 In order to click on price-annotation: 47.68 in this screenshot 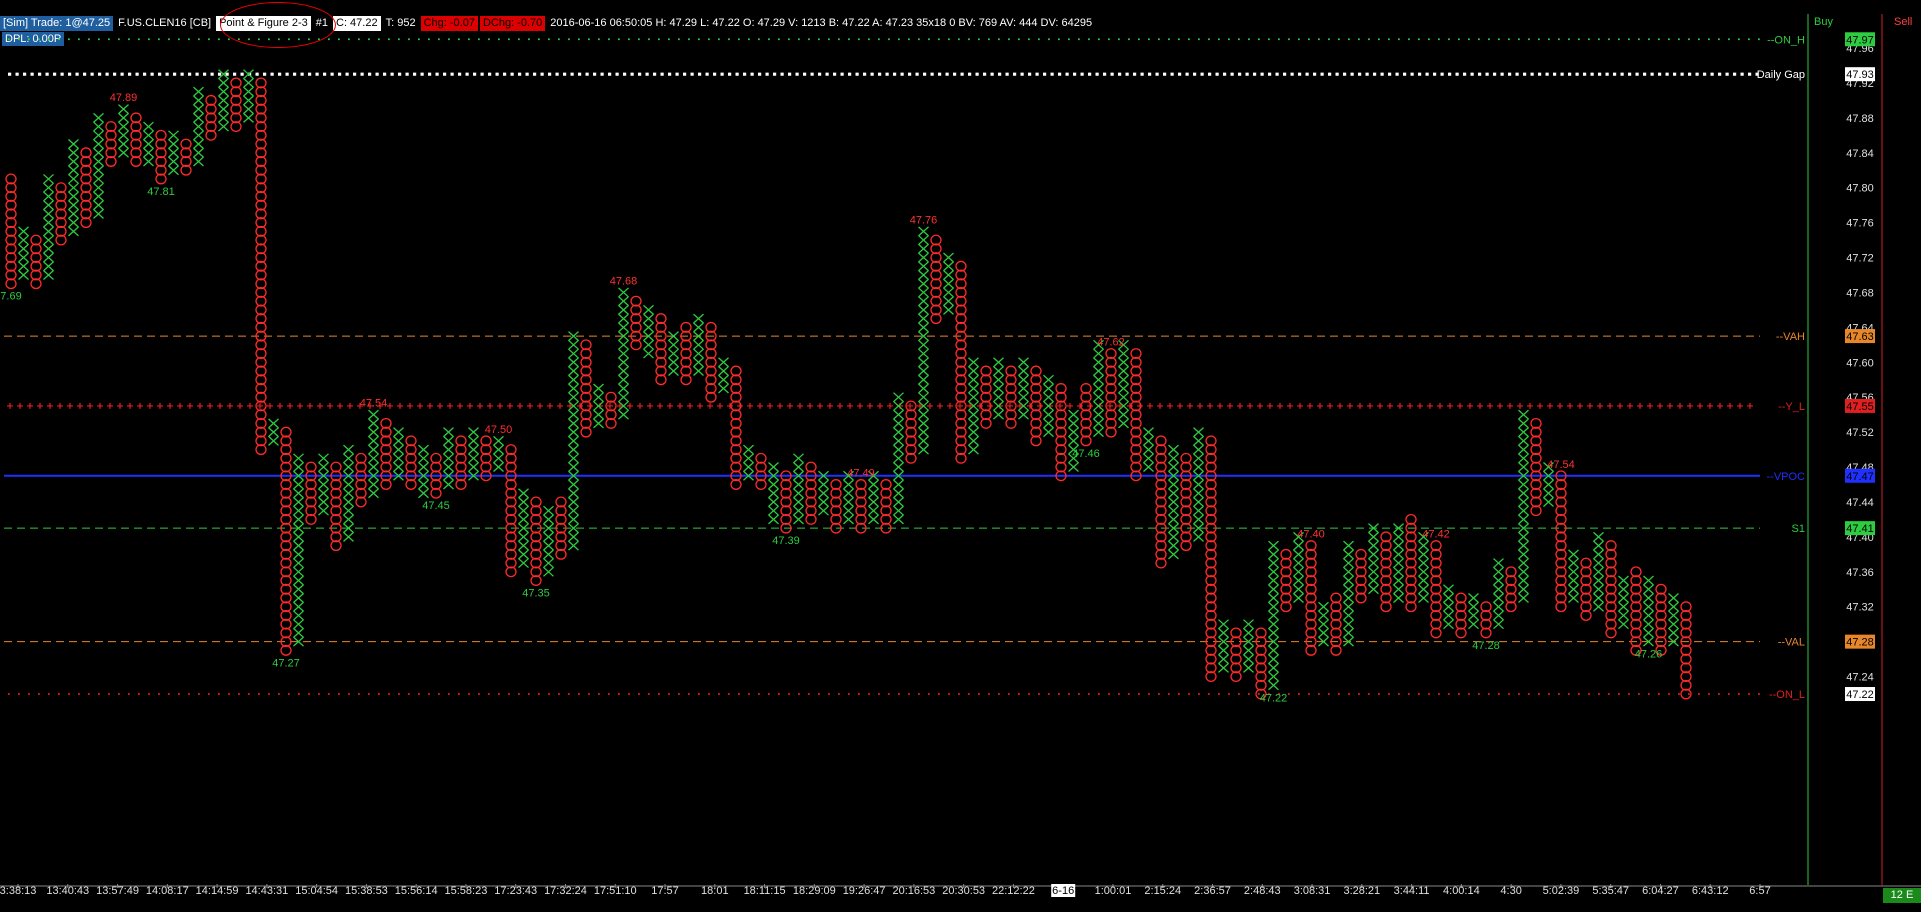, I will do `click(624, 281)`.